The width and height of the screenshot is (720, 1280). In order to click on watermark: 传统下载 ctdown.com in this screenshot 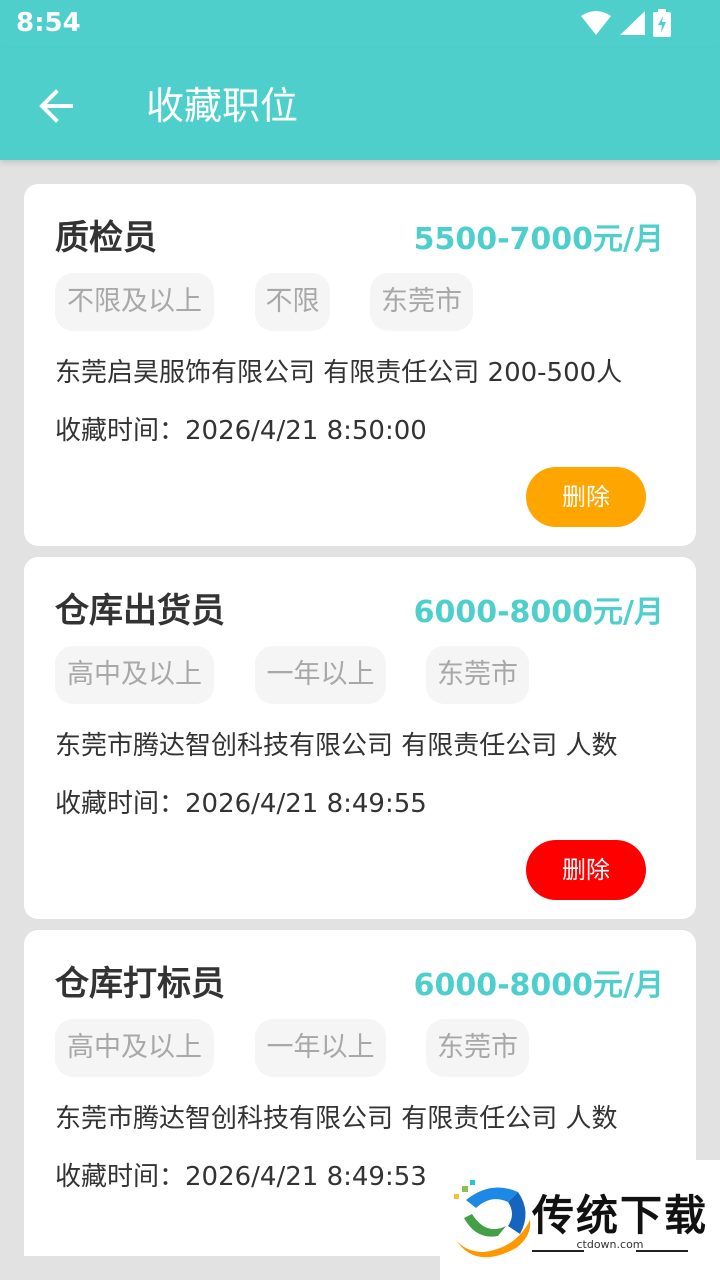, I will do `click(580, 1220)`.